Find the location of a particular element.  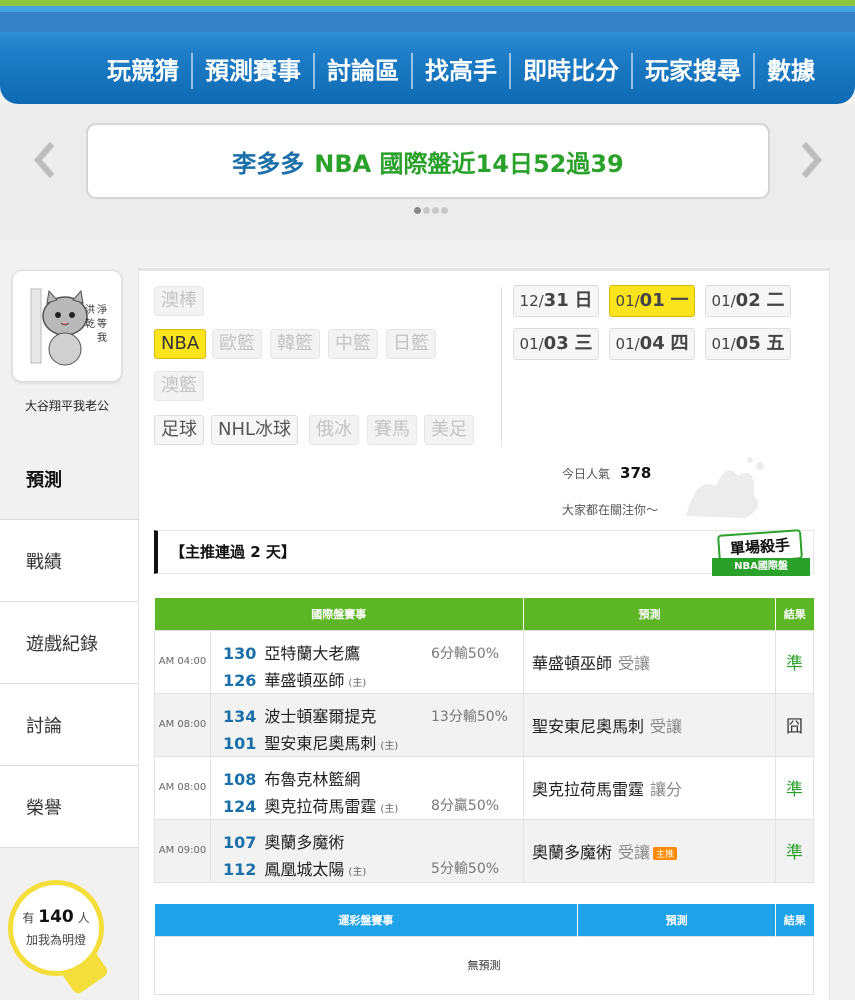

svg-text: 洪 is located at coordinates (90, 310).